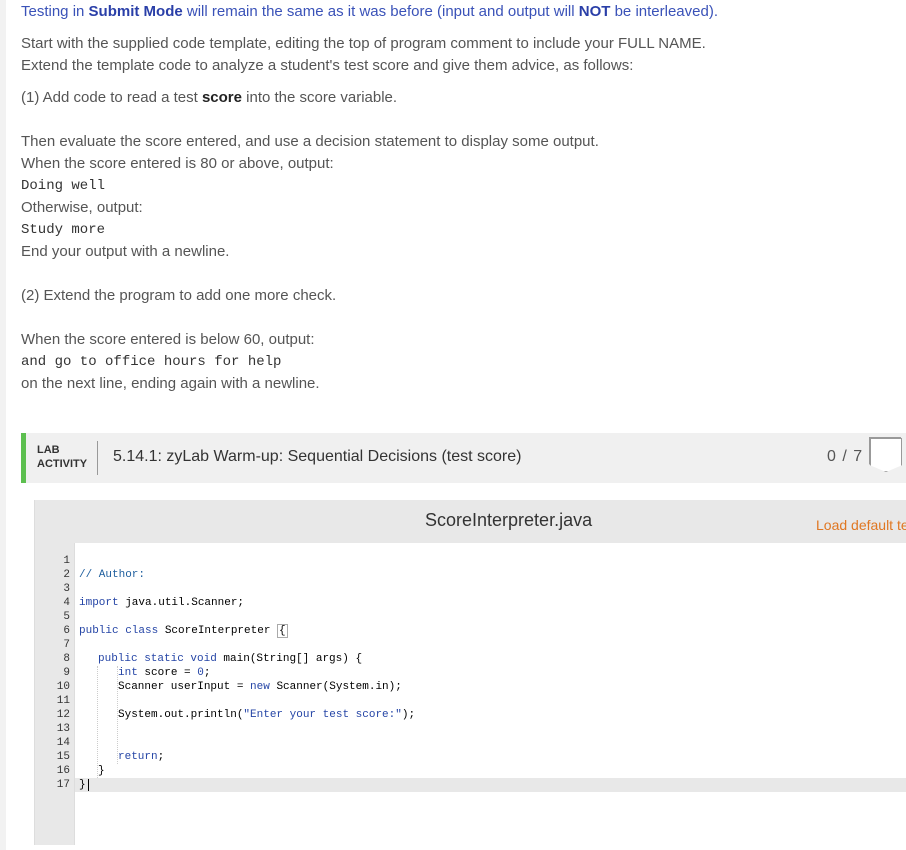 This screenshot has width=906, height=850. I want to click on line-number: 3, so click(66, 589).